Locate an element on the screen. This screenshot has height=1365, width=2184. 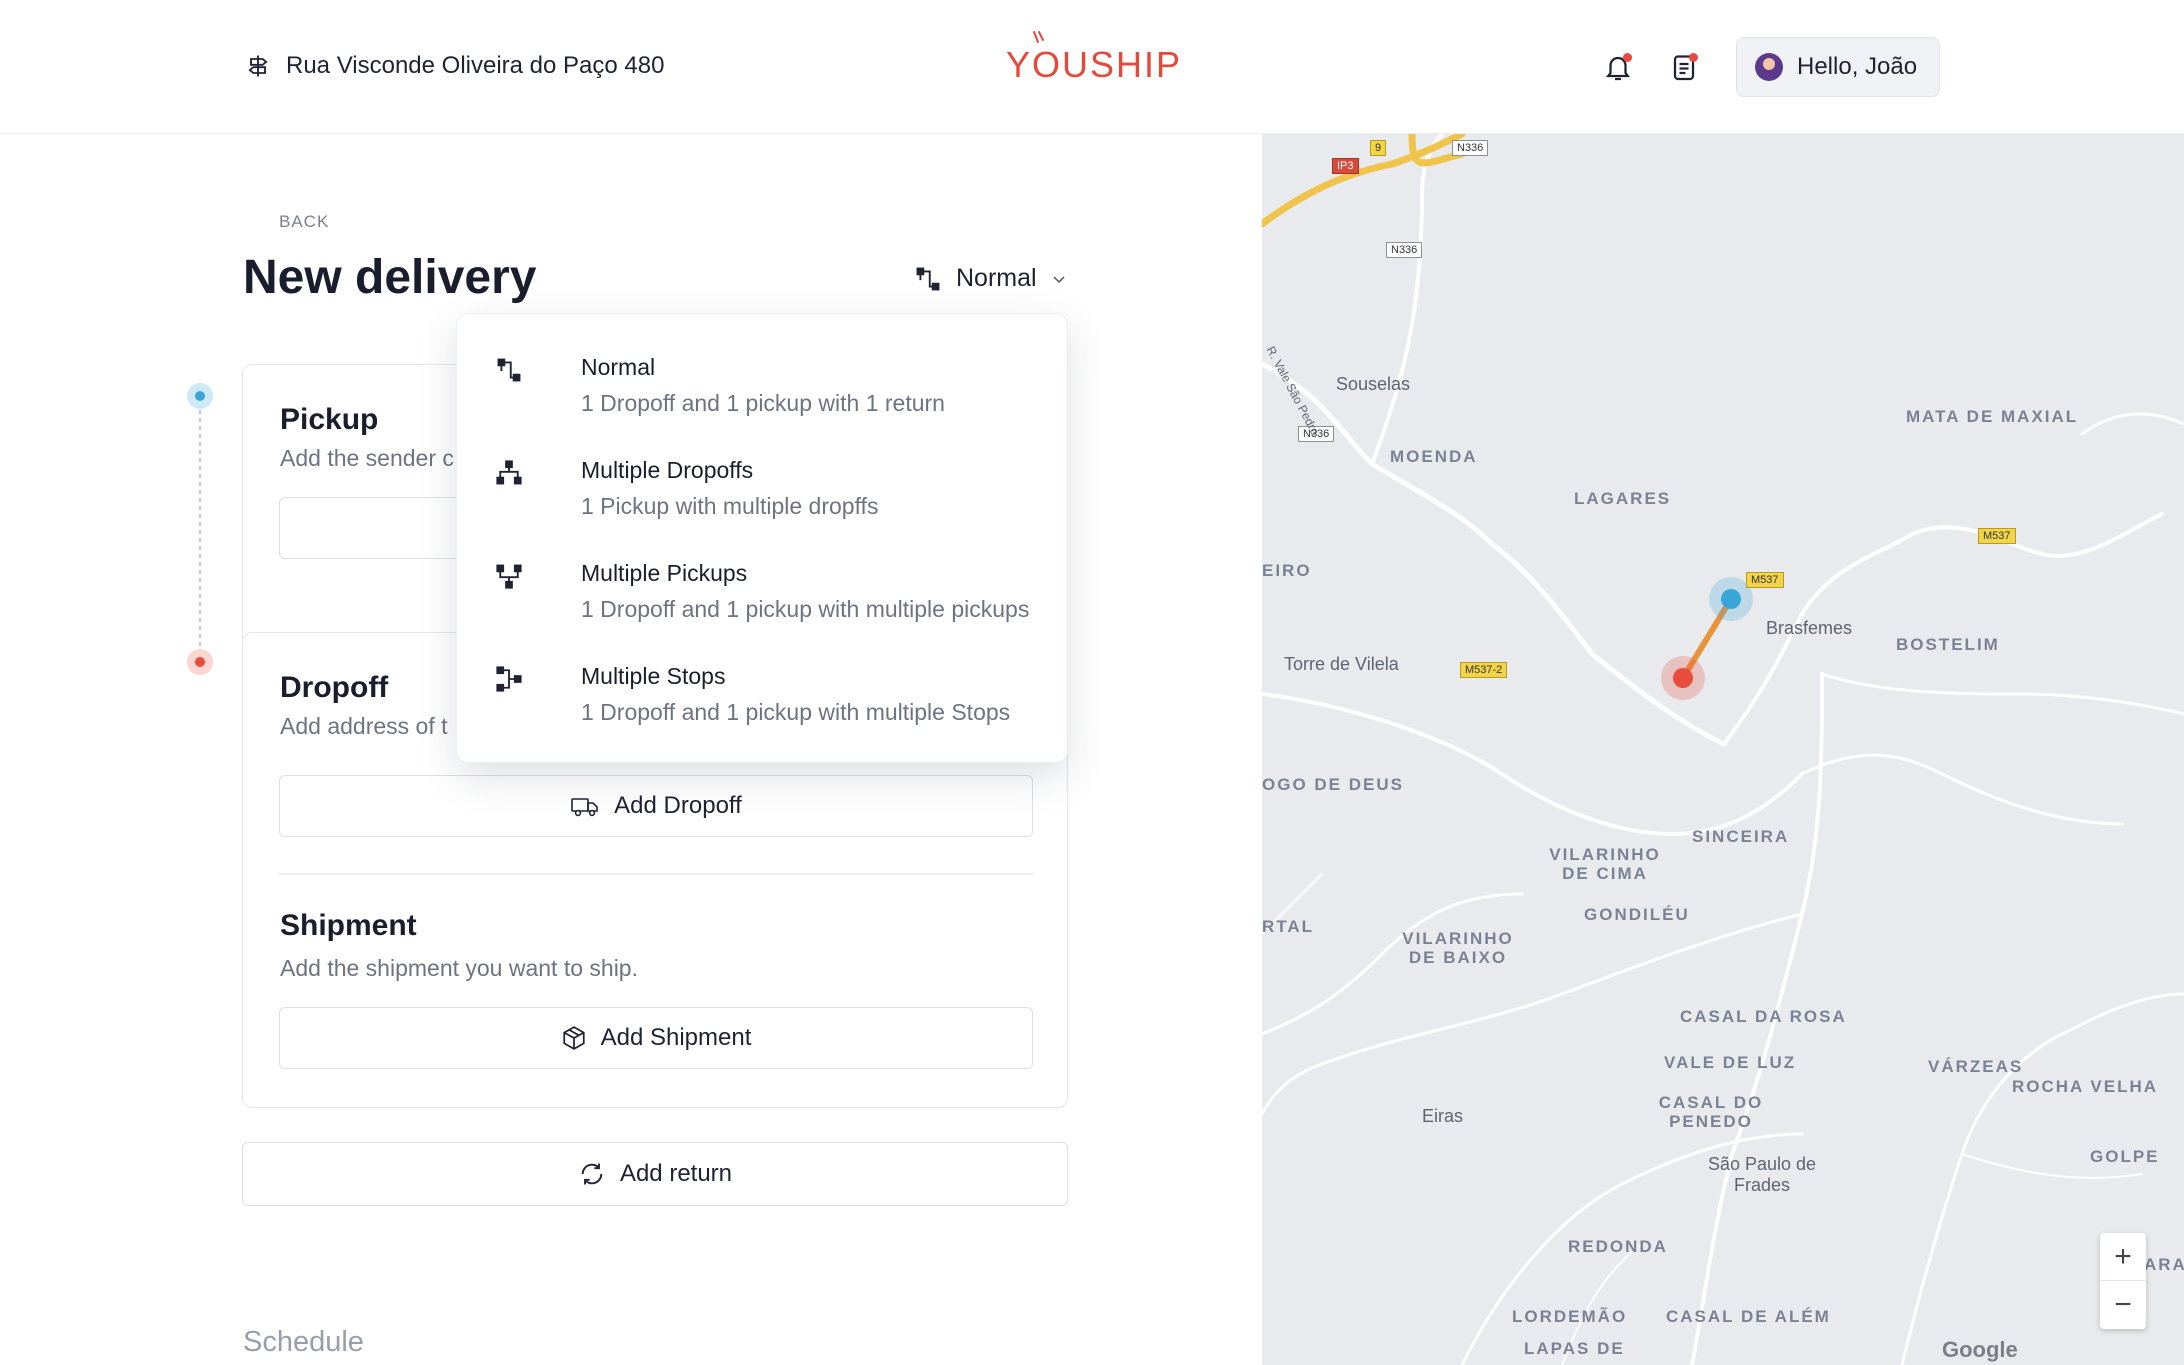
map-place: LORDEMÃO is located at coordinates (1570, 1316).